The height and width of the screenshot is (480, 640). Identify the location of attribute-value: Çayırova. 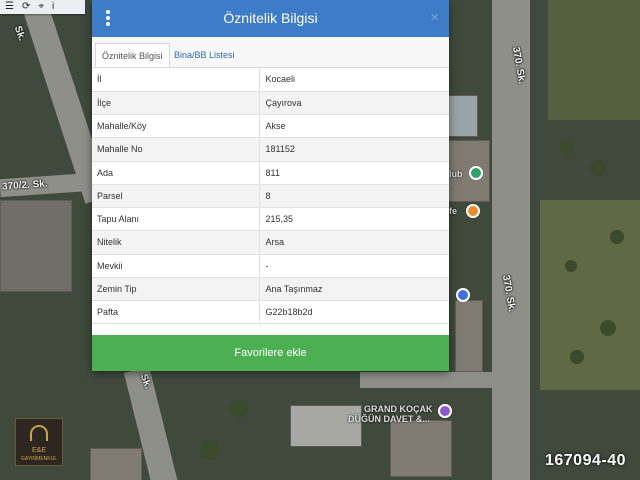
(353, 103).